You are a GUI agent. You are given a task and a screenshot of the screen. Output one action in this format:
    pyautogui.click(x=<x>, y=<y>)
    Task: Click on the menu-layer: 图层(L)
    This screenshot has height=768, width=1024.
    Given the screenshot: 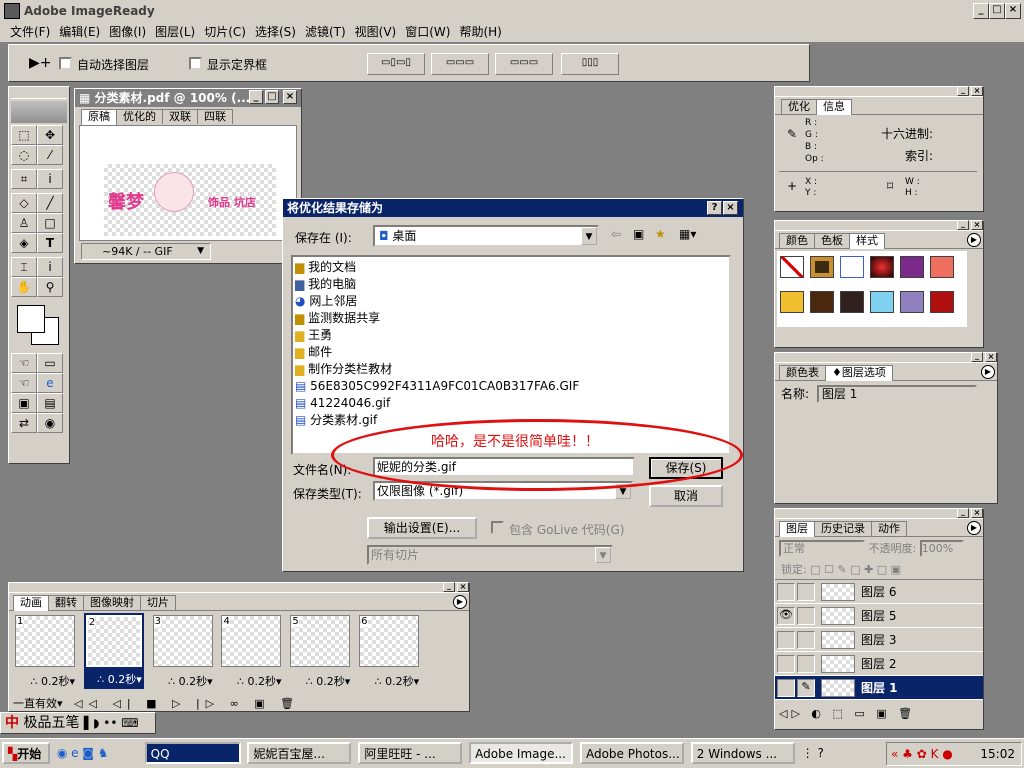 What is the action you would take?
    pyautogui.click(x=175, y=32)
    